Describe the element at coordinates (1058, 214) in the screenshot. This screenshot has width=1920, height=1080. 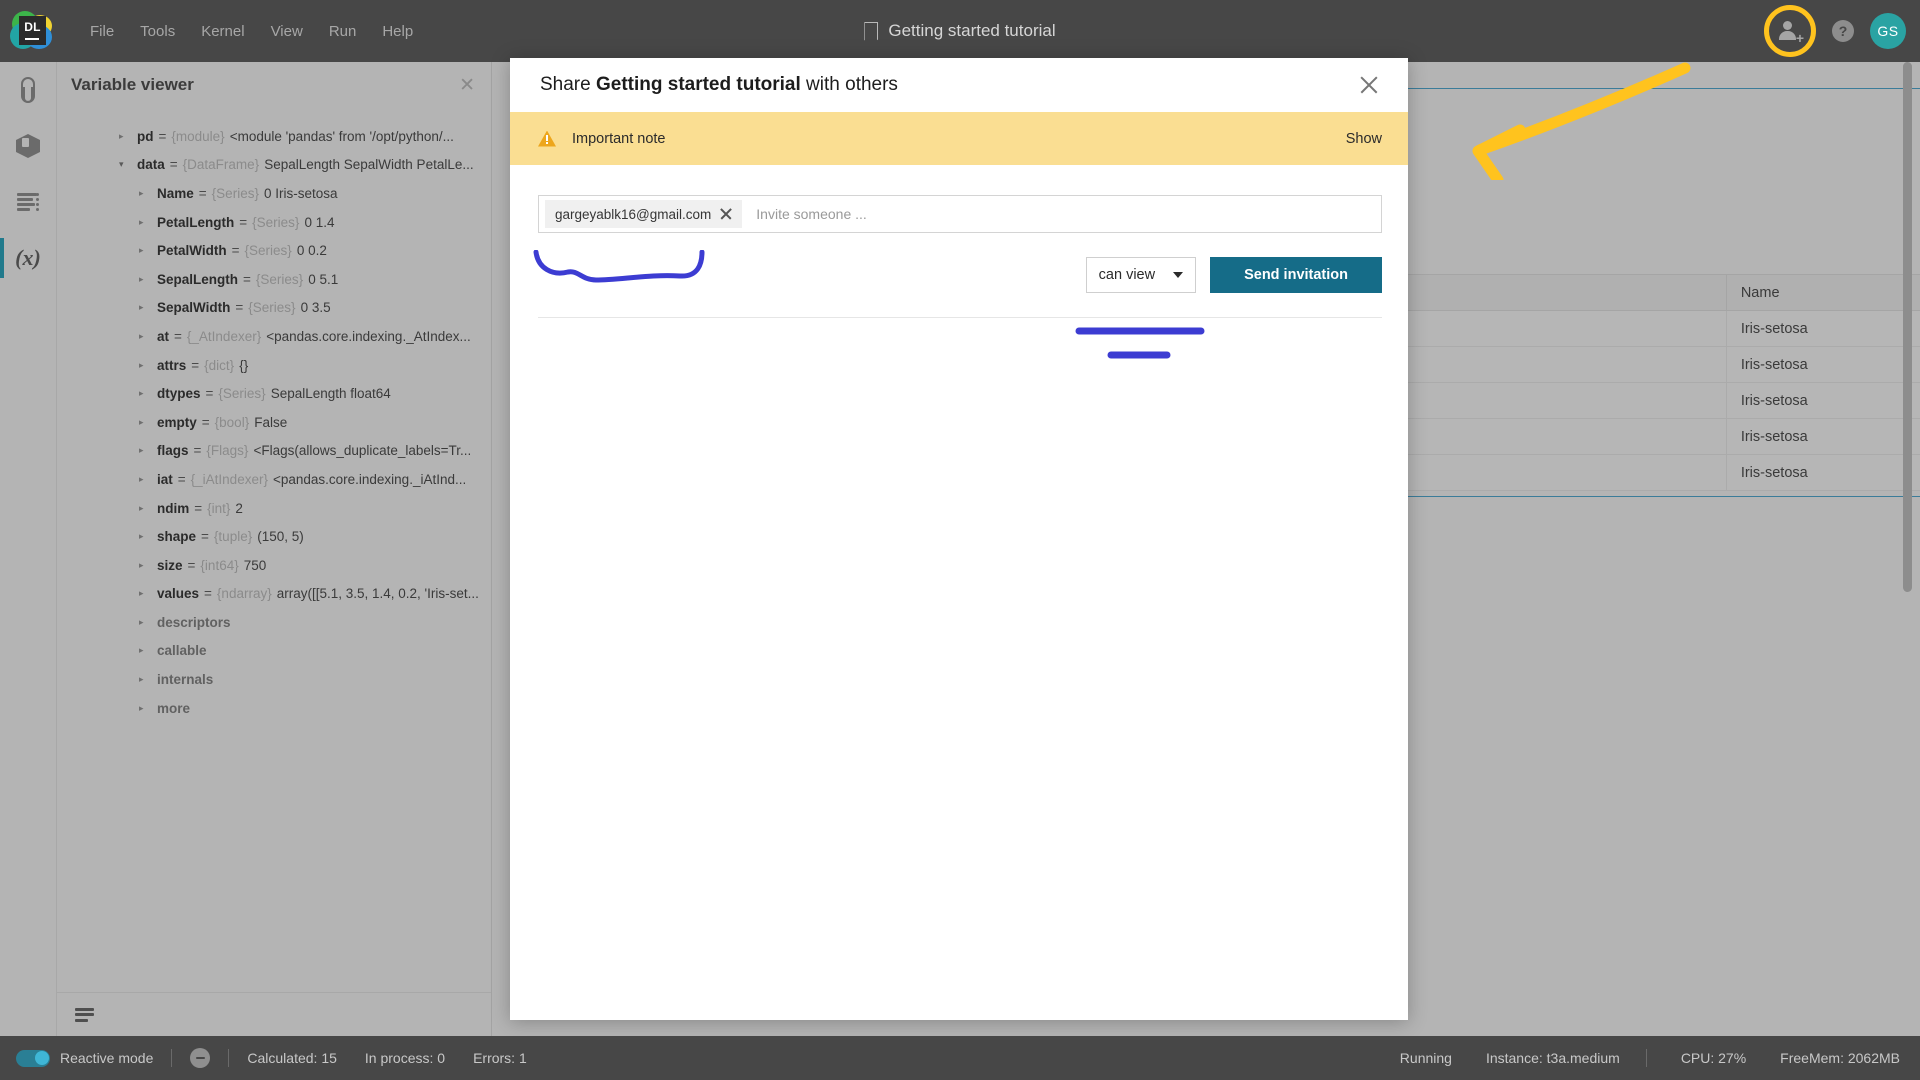
I see `invite-input` at that location.